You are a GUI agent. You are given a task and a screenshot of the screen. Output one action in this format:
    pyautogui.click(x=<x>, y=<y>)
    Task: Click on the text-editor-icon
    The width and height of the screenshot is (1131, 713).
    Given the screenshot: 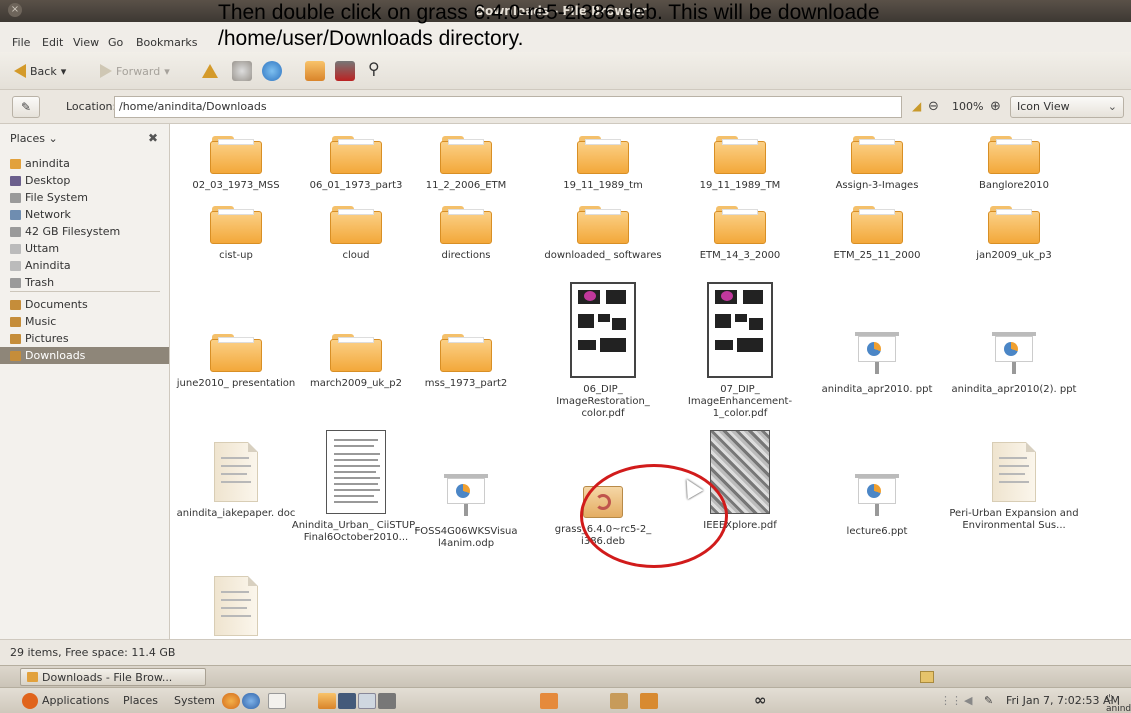 What is the action you would take?
    pyautogui.click(x=277, y=701)
    